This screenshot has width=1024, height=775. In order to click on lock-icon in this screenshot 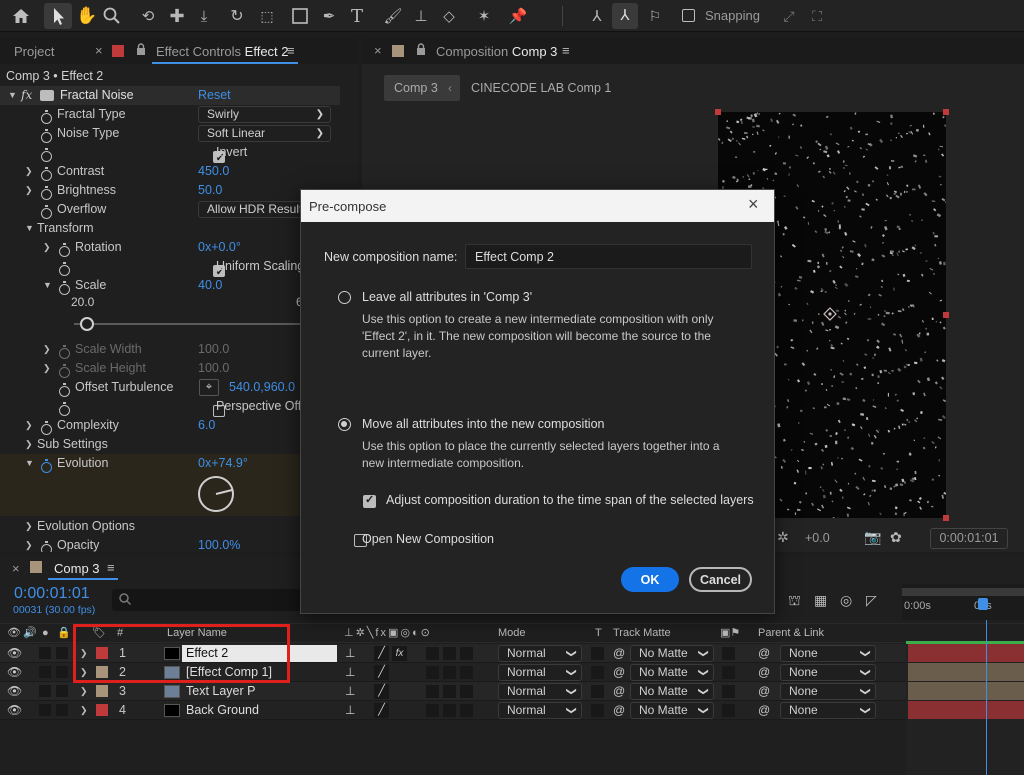, I will do `click(421, 49)`.